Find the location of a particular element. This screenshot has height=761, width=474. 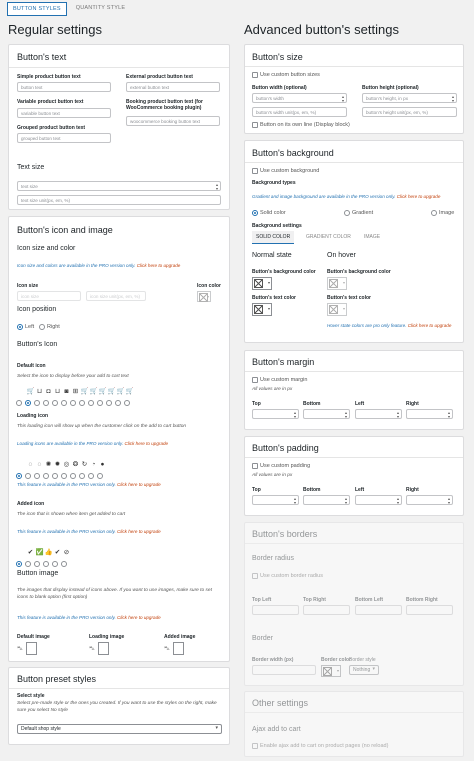

variable-input: variable button text is located at coordinates (64, 113).